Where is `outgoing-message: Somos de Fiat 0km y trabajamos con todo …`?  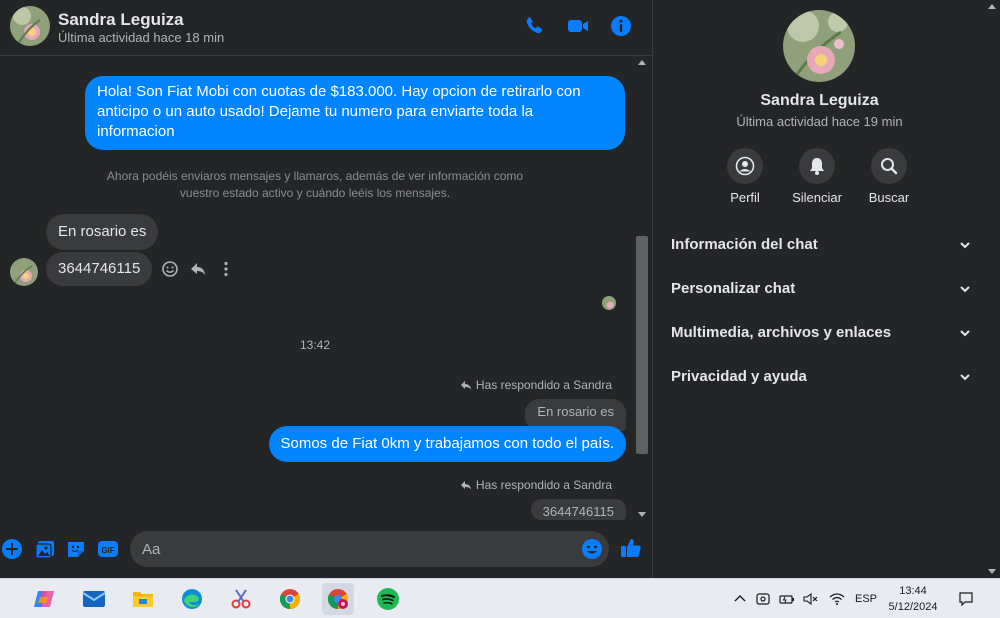 outgoing-message: Somos de Fiat 0km y trabajamos con todo … is located at coordinates (447, 444).